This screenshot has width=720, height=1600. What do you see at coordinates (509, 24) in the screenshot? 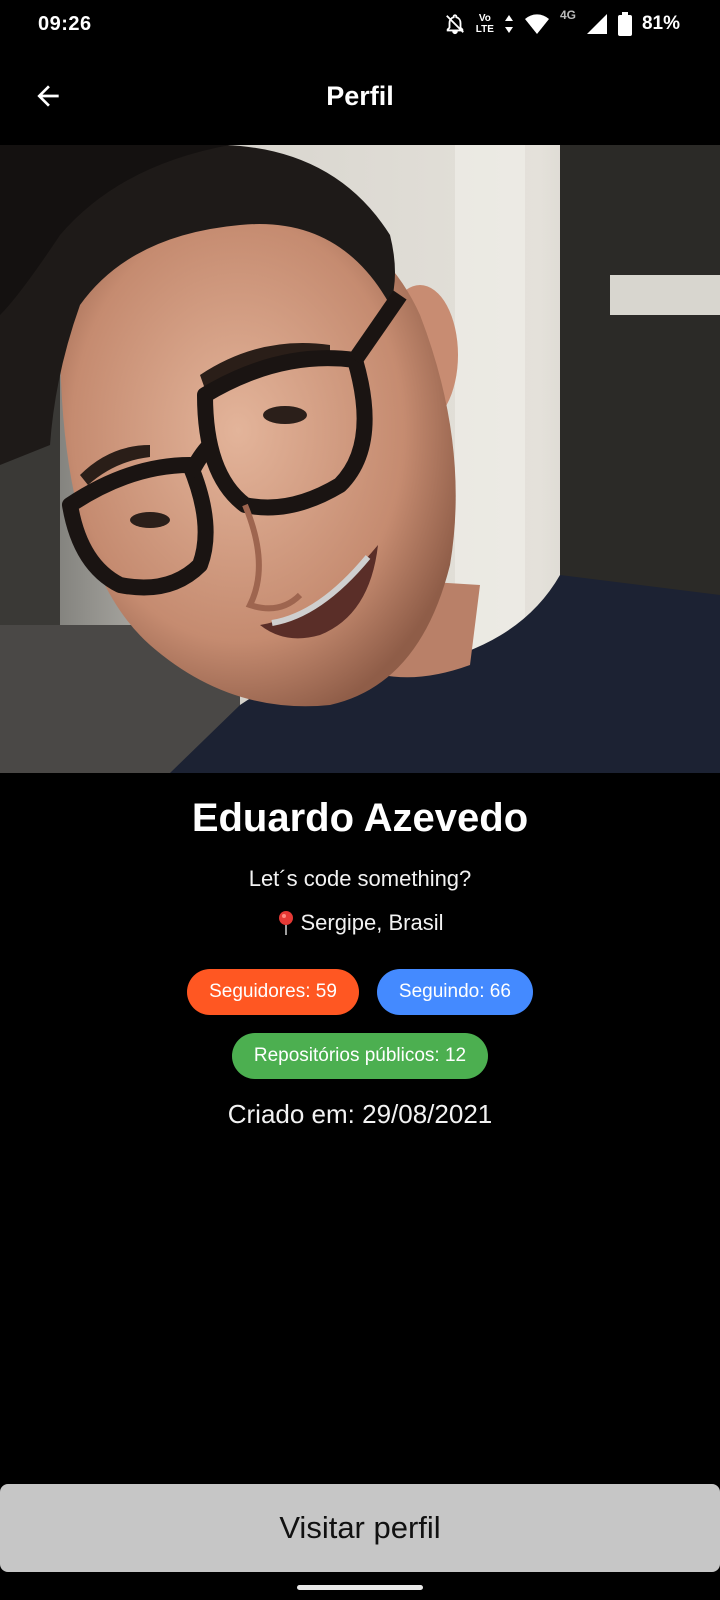
I see `data-arrows-icon` at bounding box center [509, 24].